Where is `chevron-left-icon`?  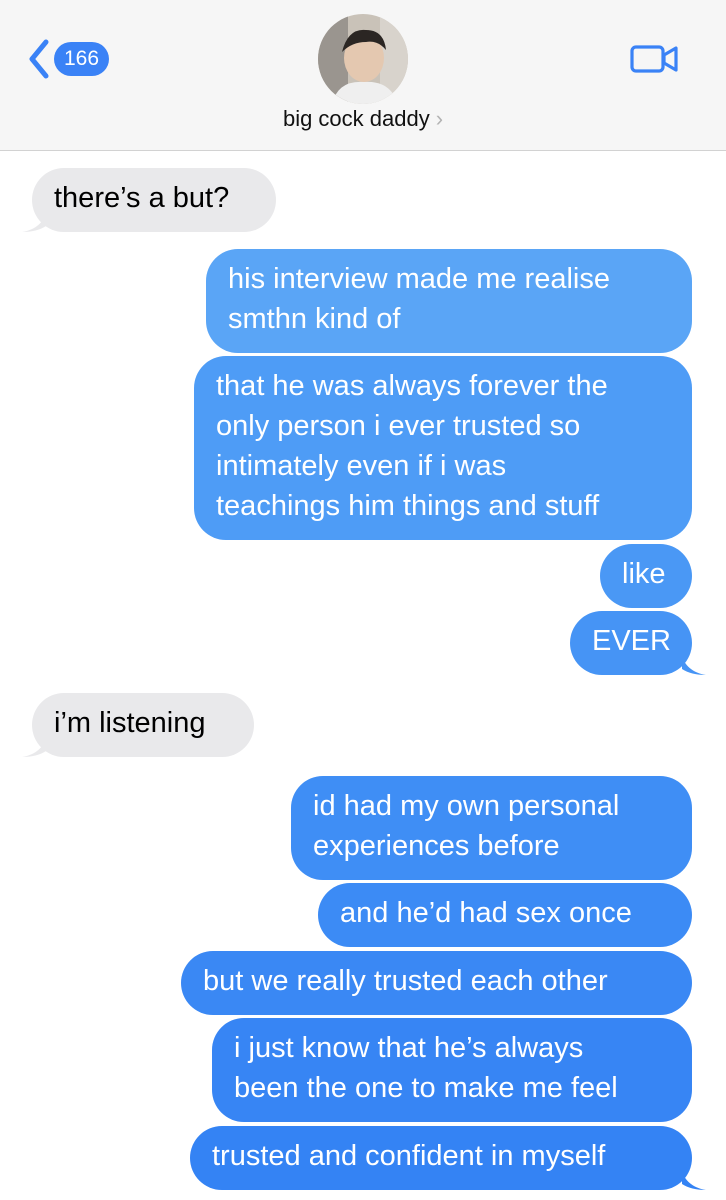 chevron-left-icon is located at coordinates (39, 59).